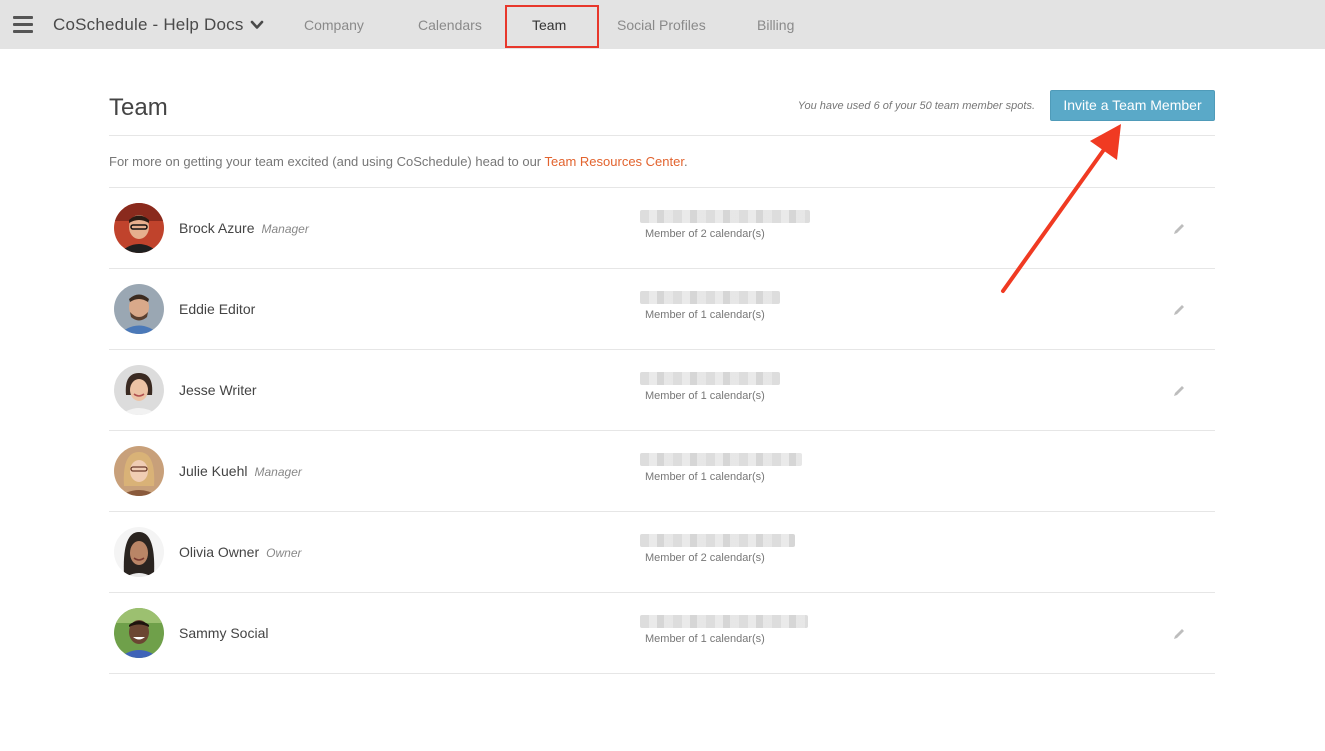  I want to click on divider, so click(662, 135).